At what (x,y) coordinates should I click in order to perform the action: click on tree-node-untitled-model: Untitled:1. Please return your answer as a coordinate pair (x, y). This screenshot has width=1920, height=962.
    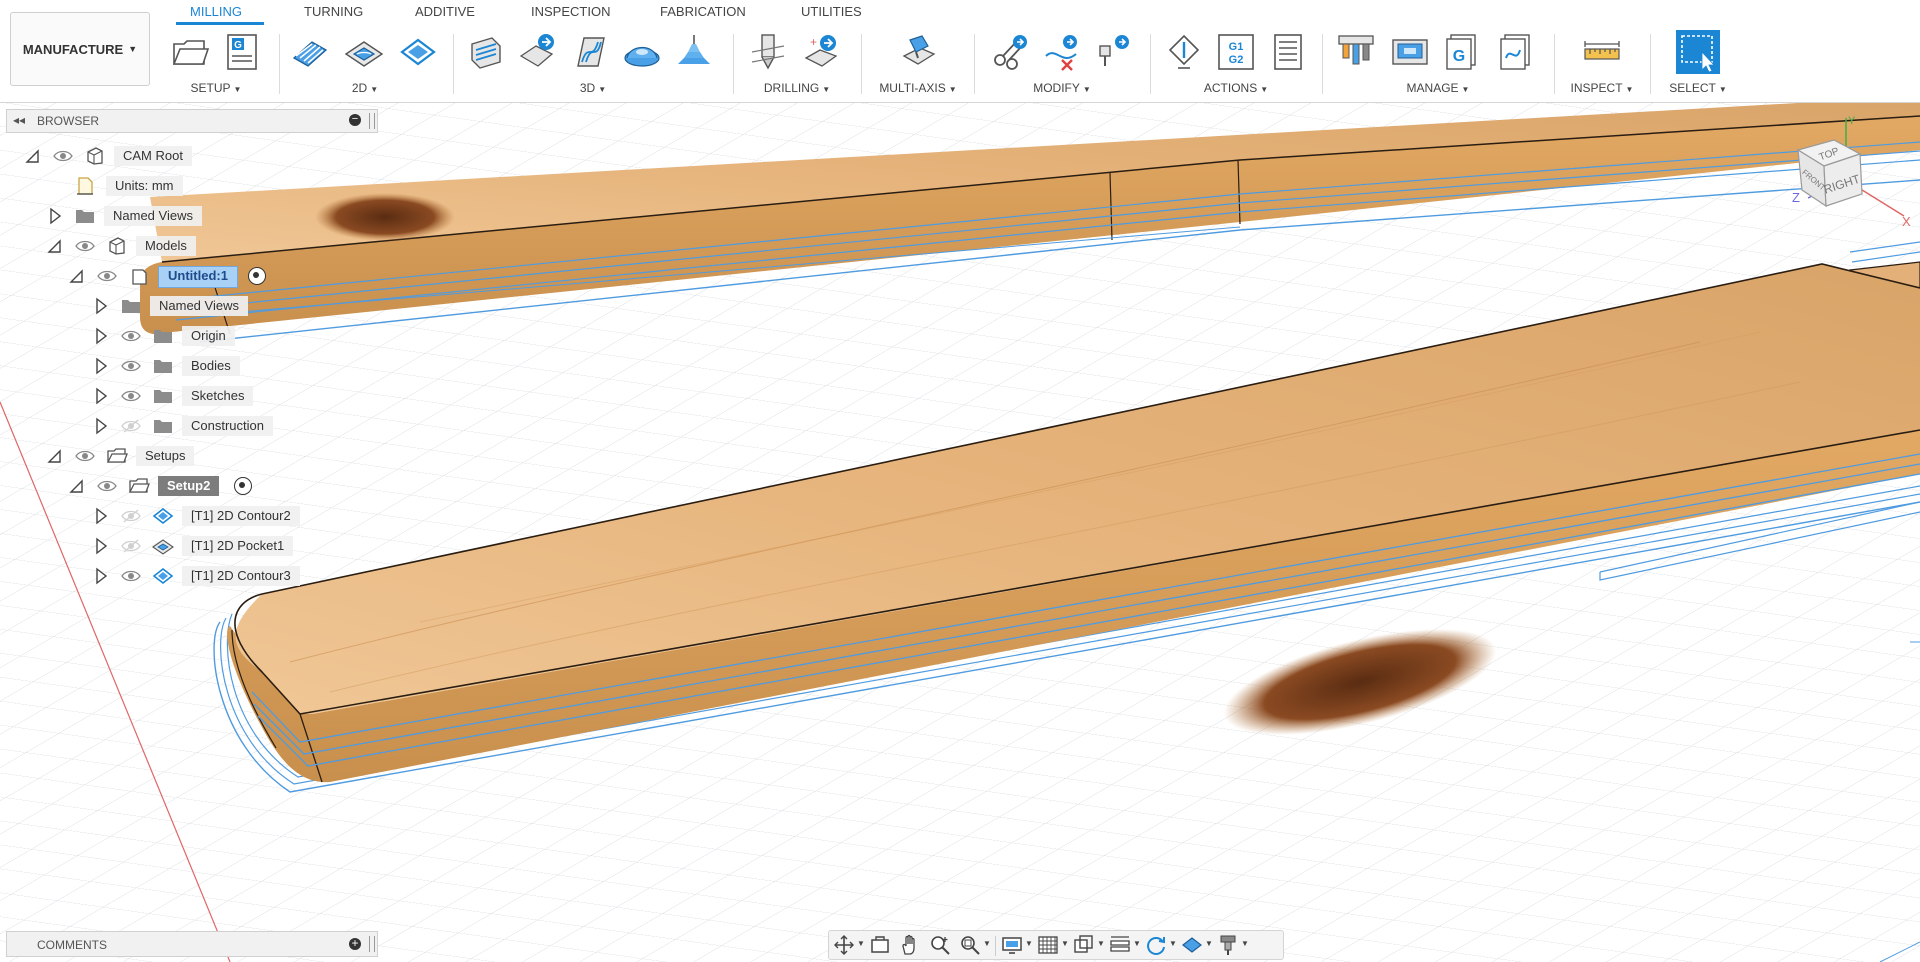
    Looking at the image, I should click on (150, 276).